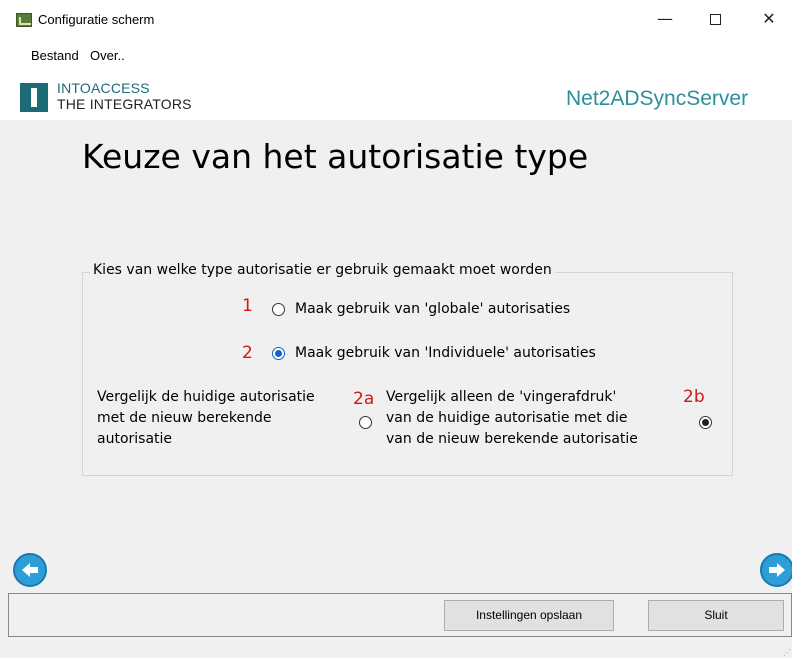 This screenshot has height=658, width=792. What do you see at coordinates (335, 156) in the screenshot?
I see `page-title: Keuze van het autorisatie type` at bounding box center [335, 156].